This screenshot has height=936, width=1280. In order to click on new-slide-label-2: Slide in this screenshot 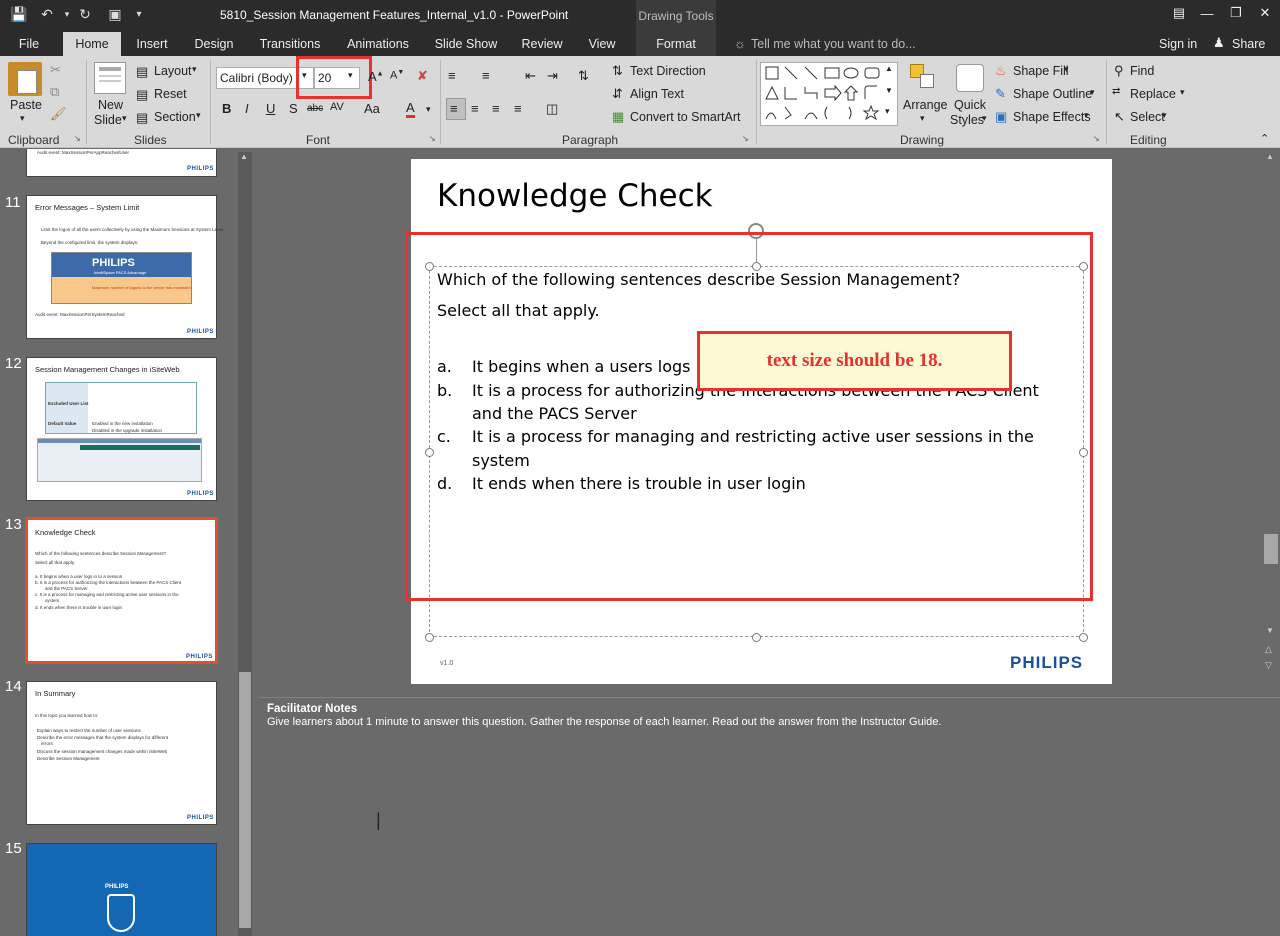, I will do `click(108, 120)`.